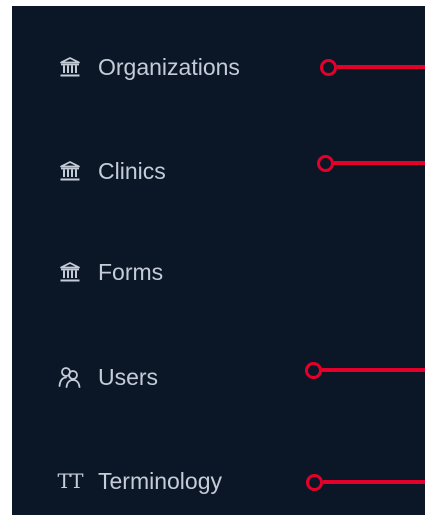 This screenshot has height=527, width=425. What do you see at coordinates (70, 377) in the screenshot?
I see `users-icon` at bounding box center [70, 377].